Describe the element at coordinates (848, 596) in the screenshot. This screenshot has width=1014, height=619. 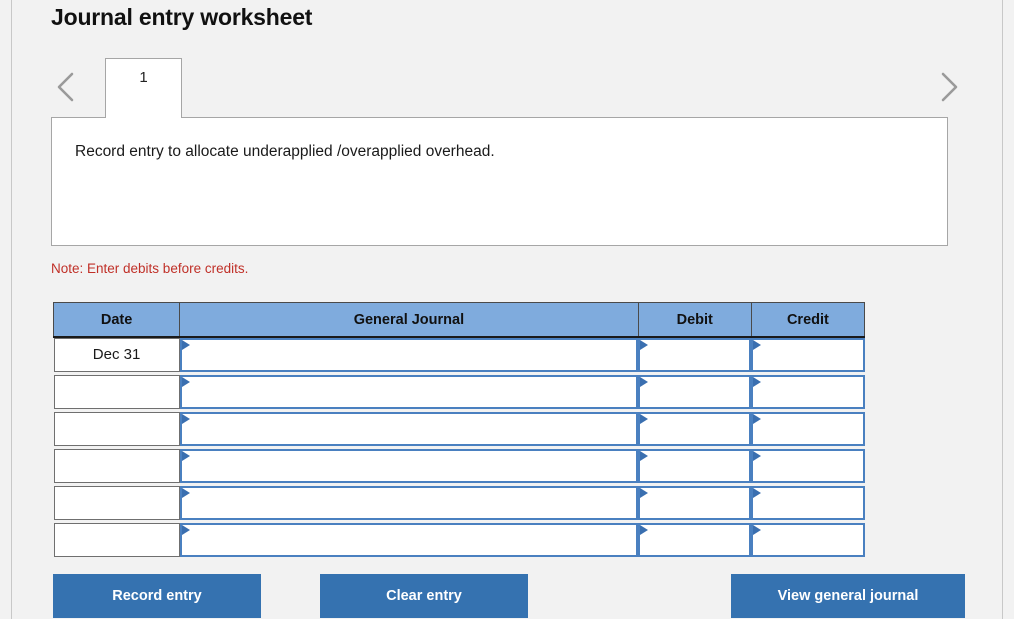
I see `view-general-journal-button: View general journal` at that location.